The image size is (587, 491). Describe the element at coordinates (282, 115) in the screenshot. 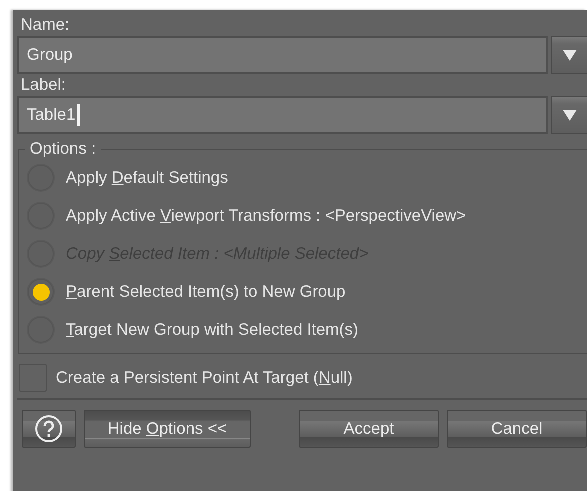

I see `input-field: Table1` at that location.